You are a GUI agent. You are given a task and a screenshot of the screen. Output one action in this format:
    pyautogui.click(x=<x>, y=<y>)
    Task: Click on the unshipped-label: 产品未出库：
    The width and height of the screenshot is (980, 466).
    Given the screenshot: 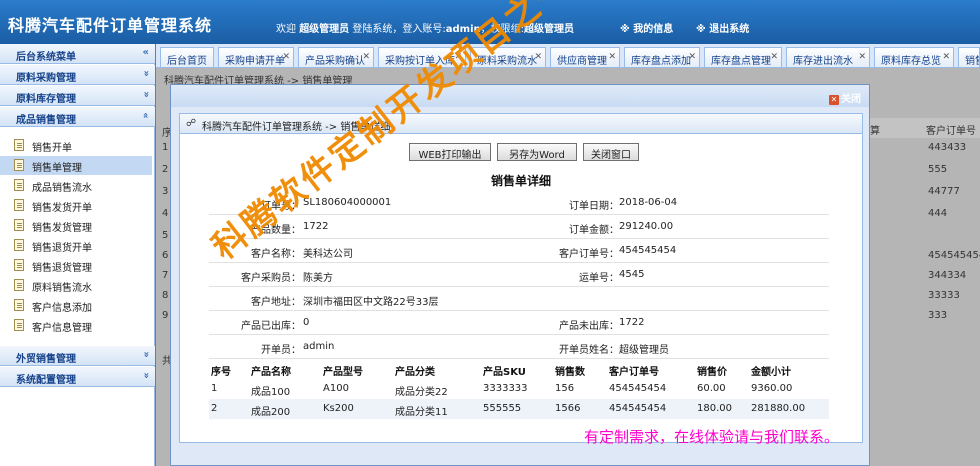 What is the action you would take?
    pyautogui.click(x=589, y=326)
    